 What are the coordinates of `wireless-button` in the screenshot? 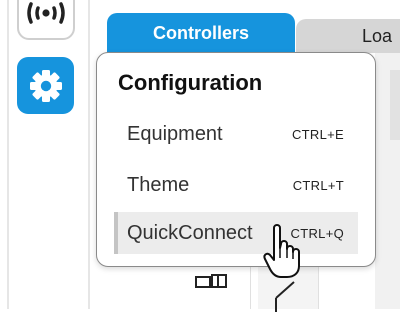 It's located at (46, 20).